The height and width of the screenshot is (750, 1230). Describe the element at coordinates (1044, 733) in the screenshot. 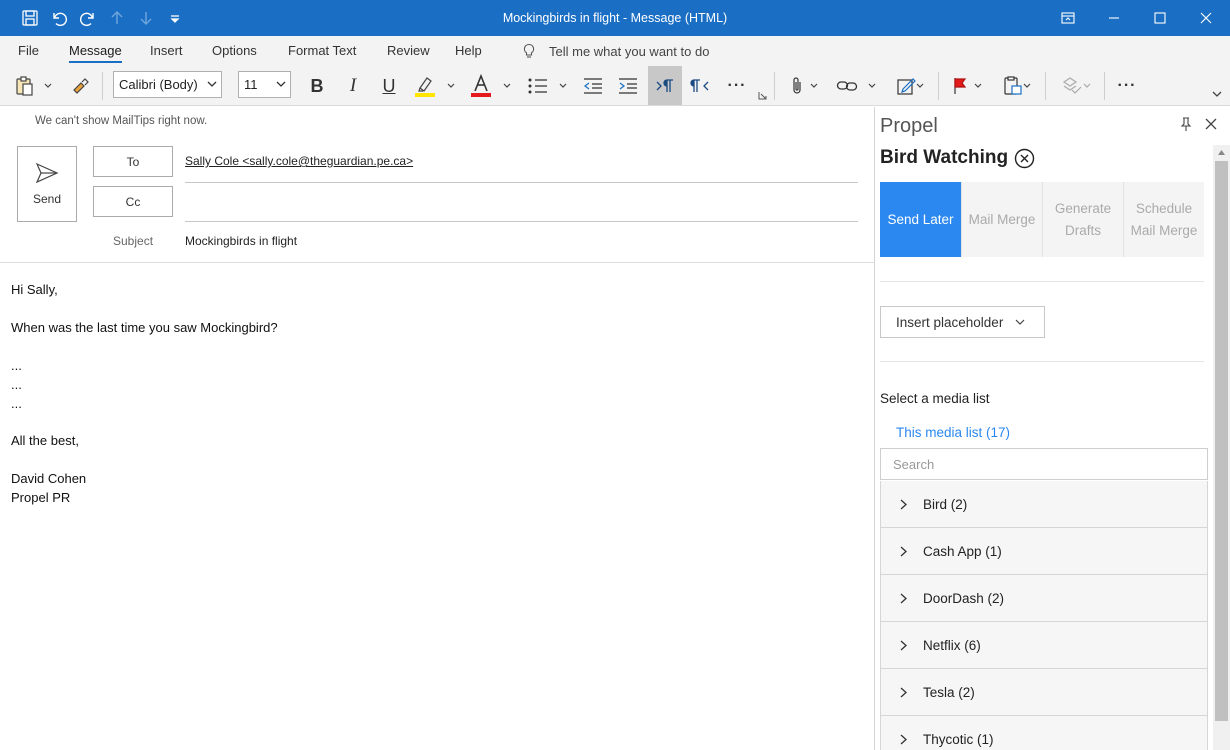

I see `media-list-item: Thycotic (1)` at that location.